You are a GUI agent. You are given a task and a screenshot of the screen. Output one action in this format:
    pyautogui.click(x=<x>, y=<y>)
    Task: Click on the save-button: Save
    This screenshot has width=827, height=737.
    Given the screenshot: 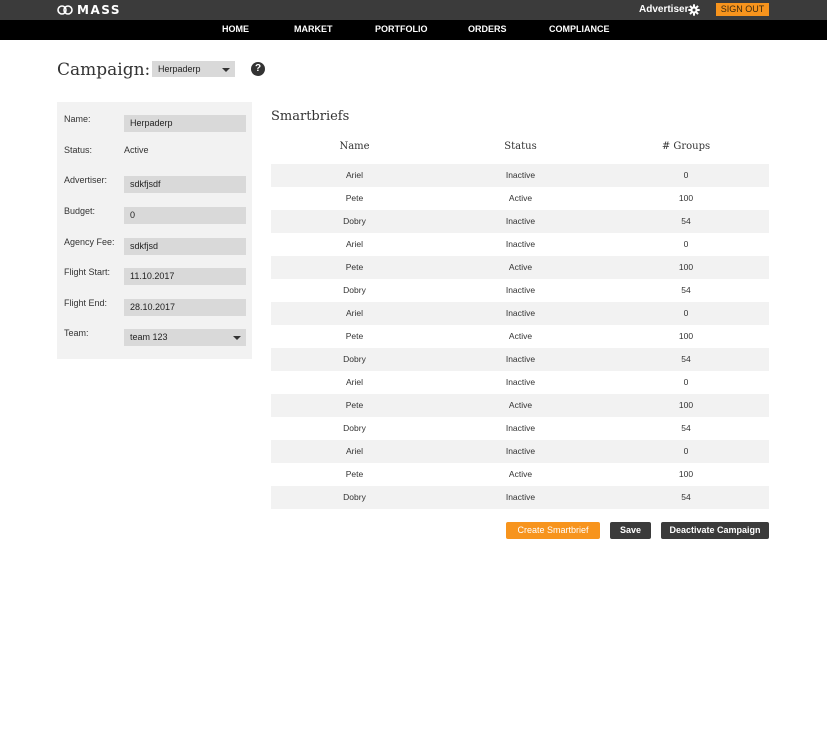 What is the action you would take?
    pyautogui.click(x=630, y=530)
    